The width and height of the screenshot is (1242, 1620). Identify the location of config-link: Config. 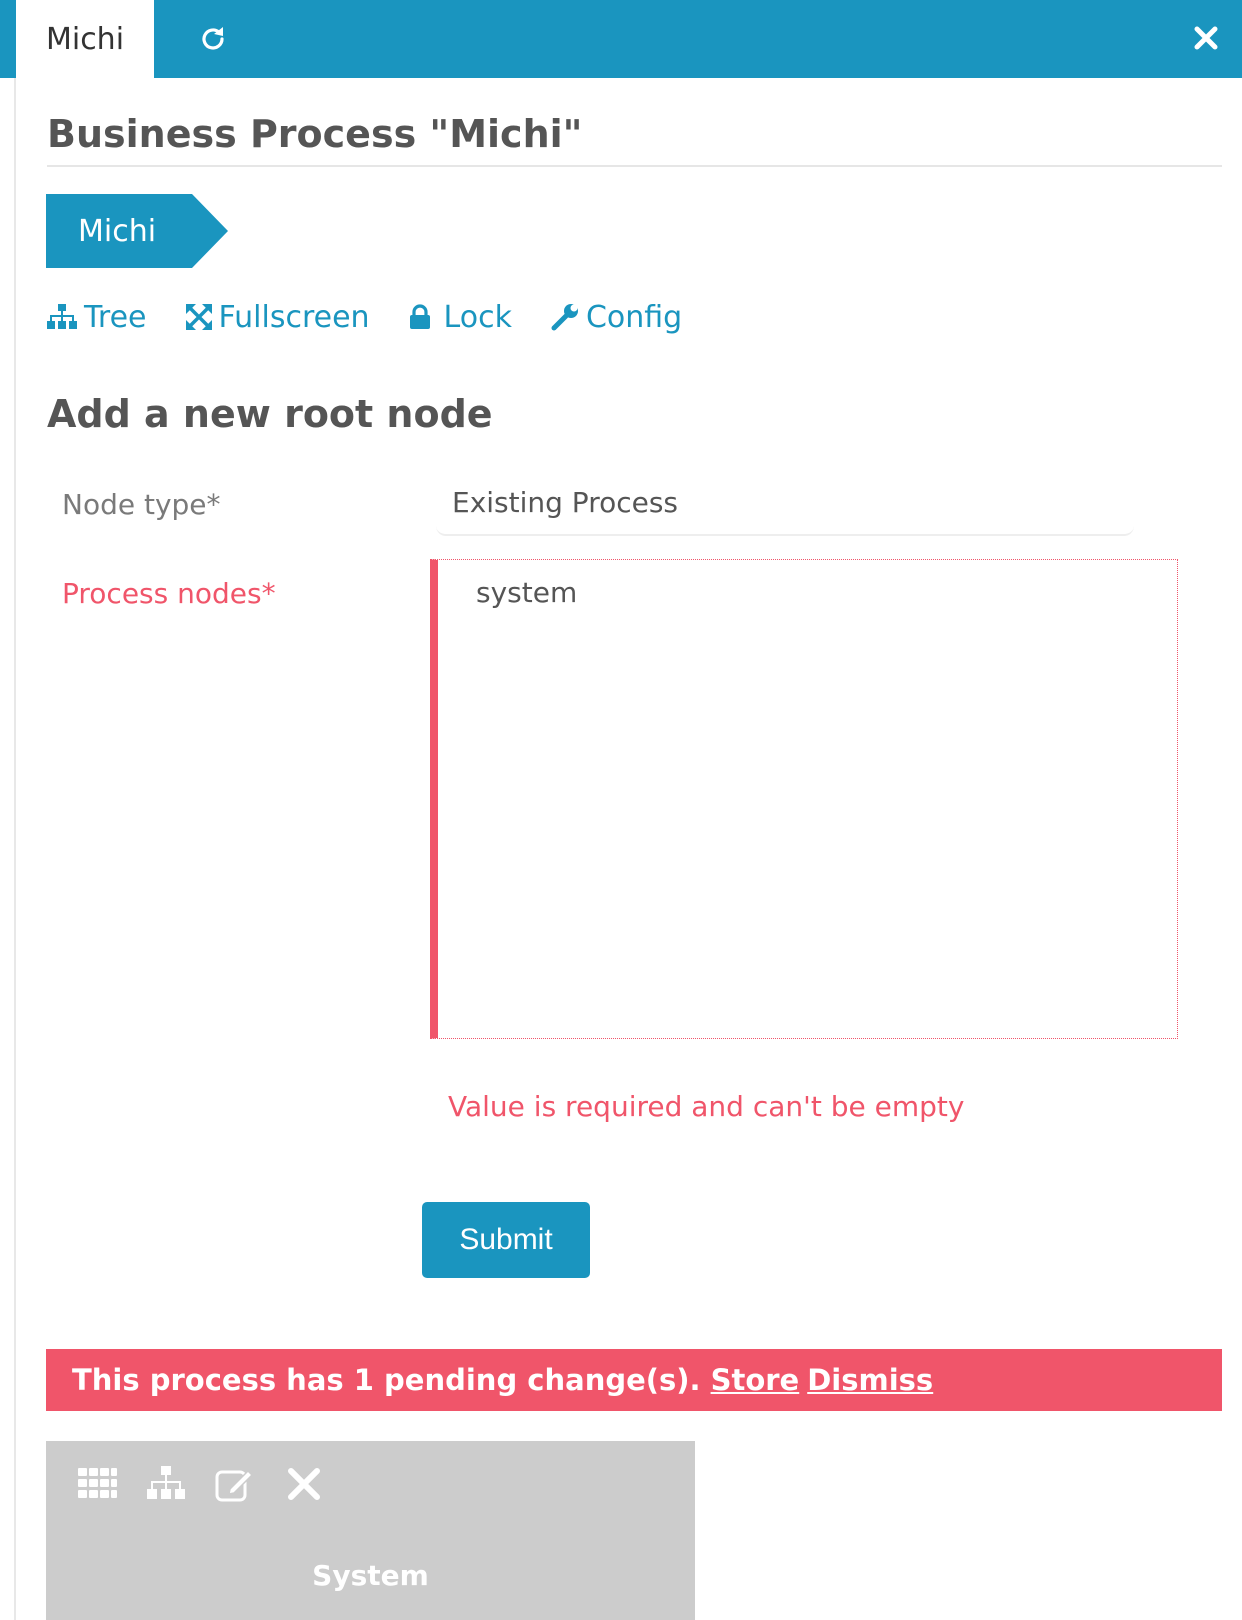
(616, 317).